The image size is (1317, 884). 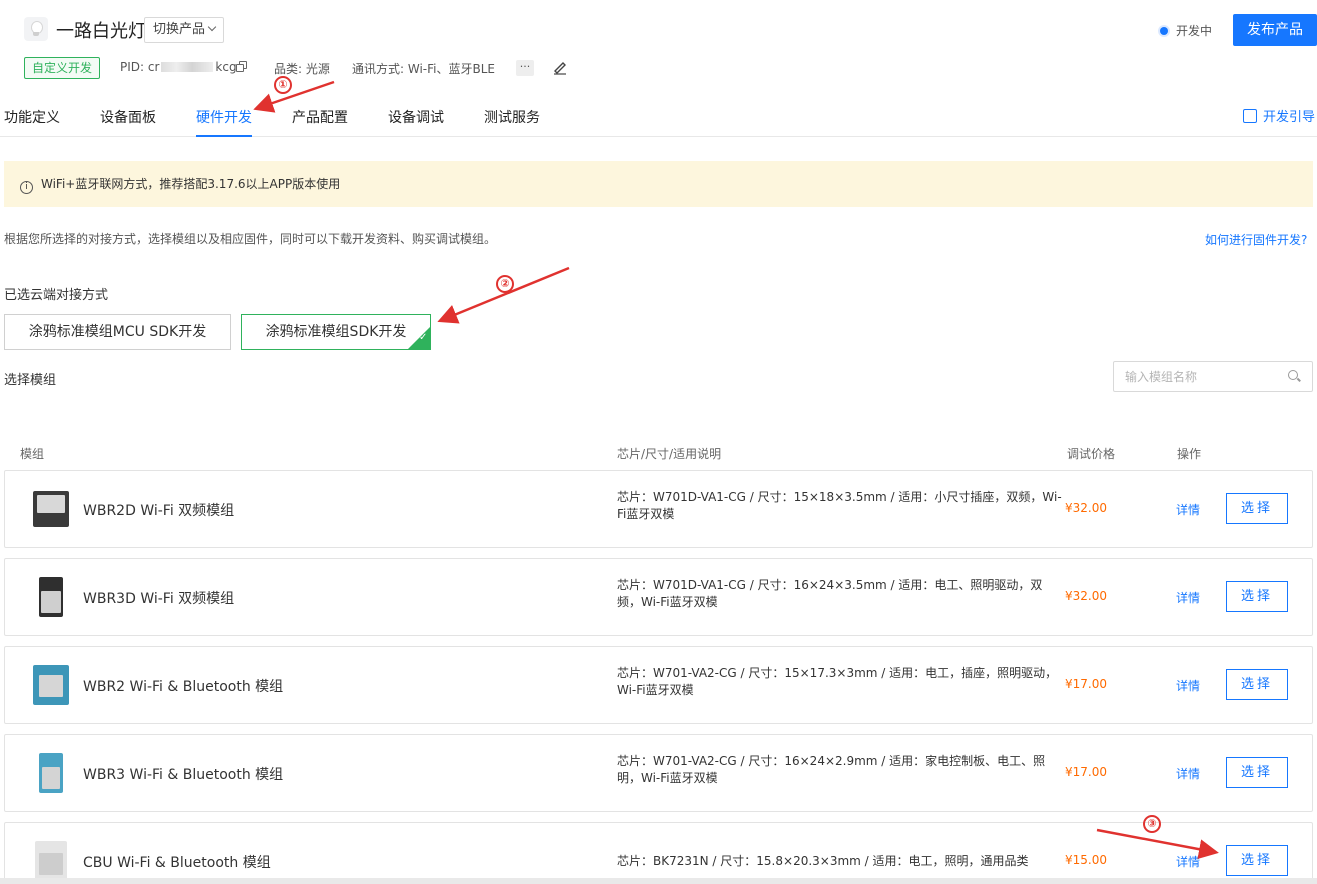 I want to click on switch-product-dropdown: 切换产品, so click(x=184, y=30).